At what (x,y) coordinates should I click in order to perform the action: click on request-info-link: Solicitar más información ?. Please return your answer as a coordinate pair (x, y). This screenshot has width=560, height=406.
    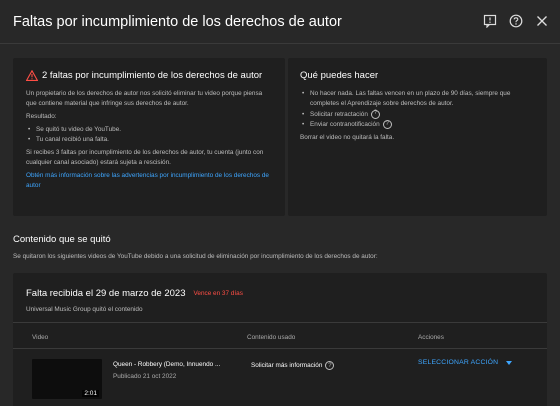
    Looking at the image, I should click on (293, 365).